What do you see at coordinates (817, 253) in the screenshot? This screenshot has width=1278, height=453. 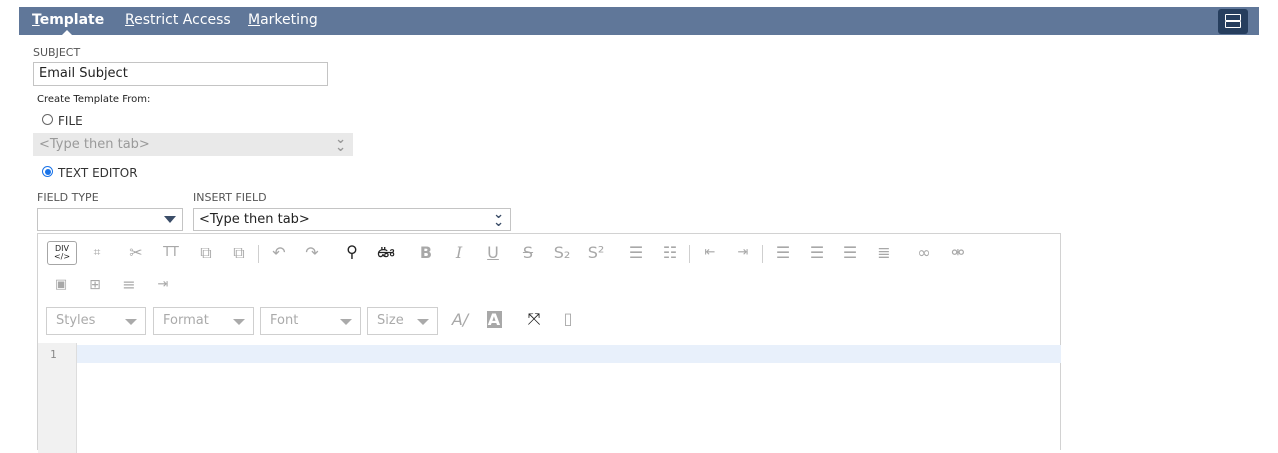 I see `align-center-icon: ☰` at bounding box center [817, 253].